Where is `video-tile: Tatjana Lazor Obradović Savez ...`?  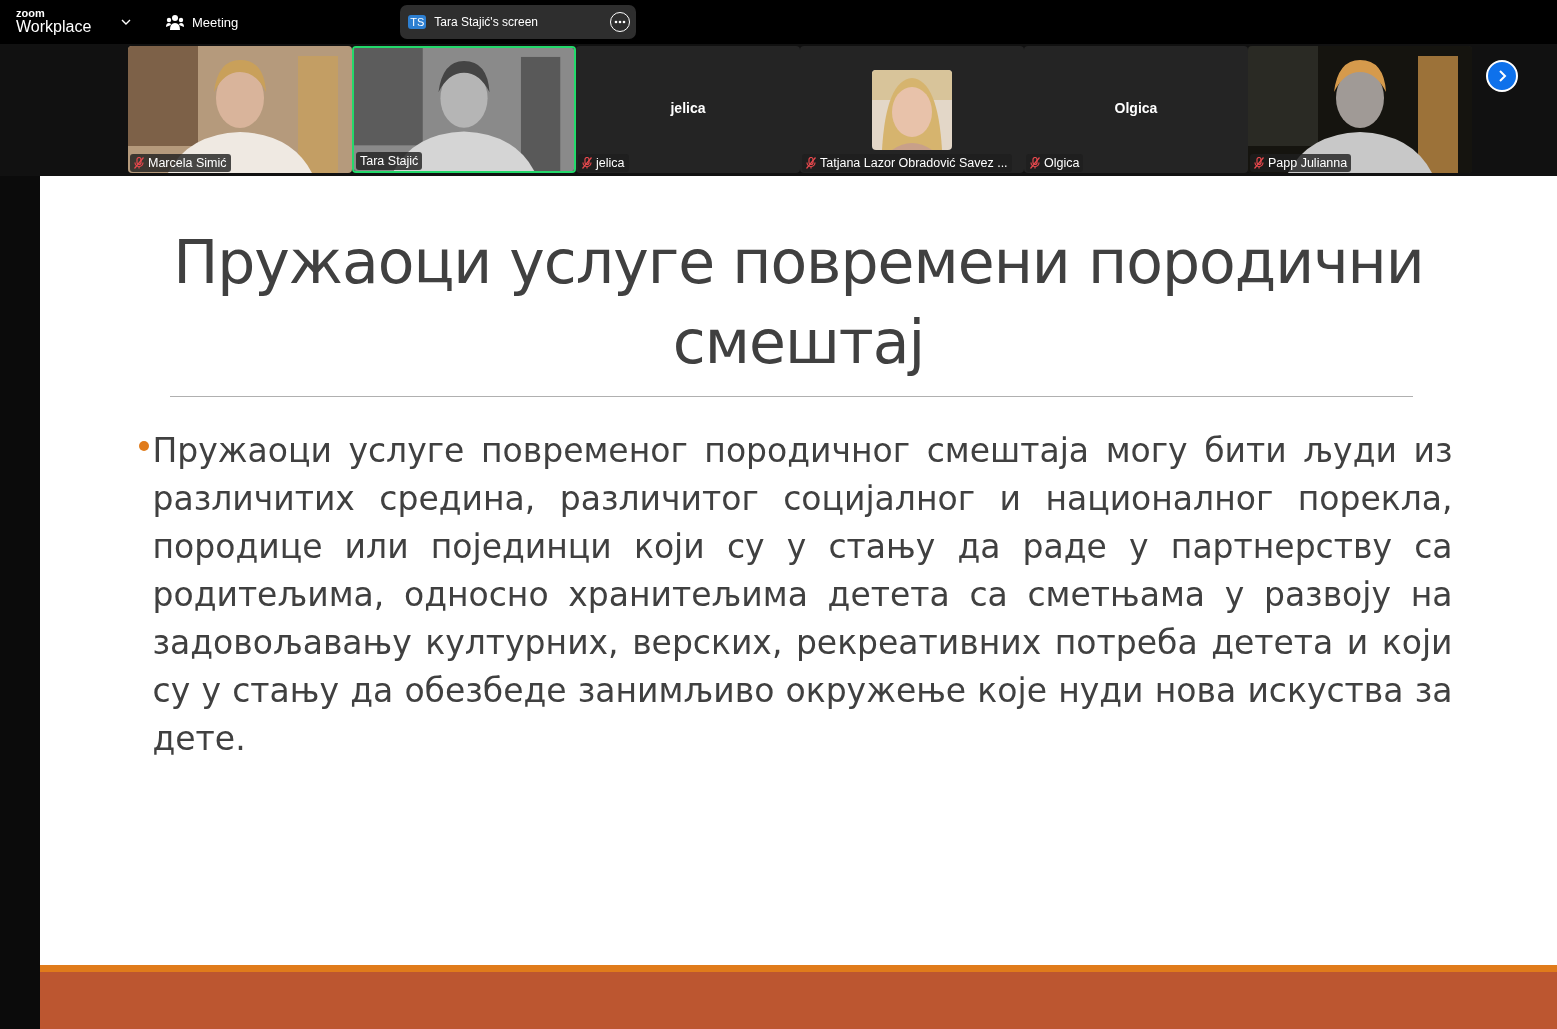 video-tile: Tatjana Lazor Obradović Savez ... is located at coordinates (912, 109).